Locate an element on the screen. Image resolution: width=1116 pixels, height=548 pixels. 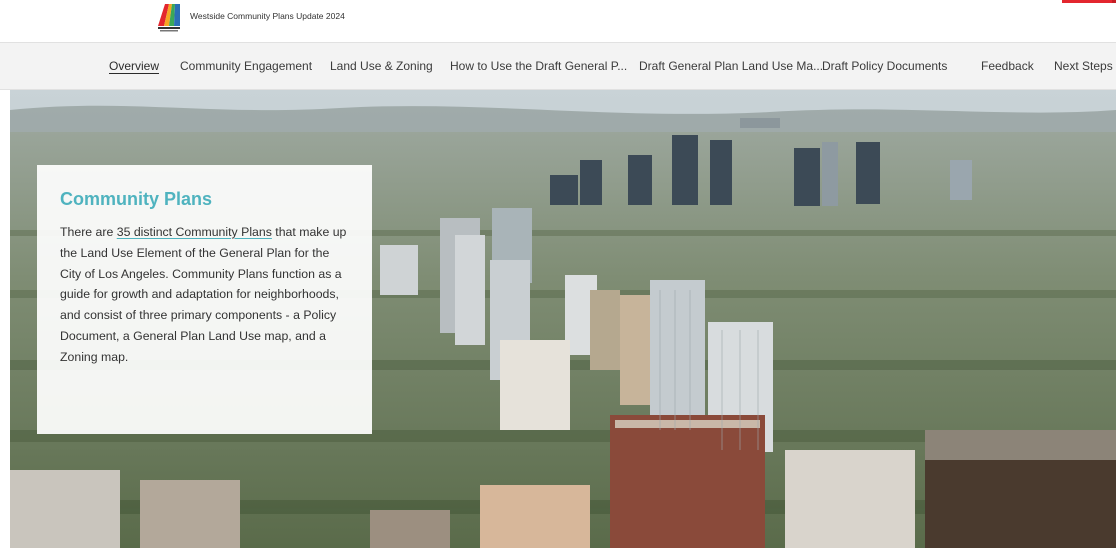
city-logo-icon is located at coordinates (169, 19).